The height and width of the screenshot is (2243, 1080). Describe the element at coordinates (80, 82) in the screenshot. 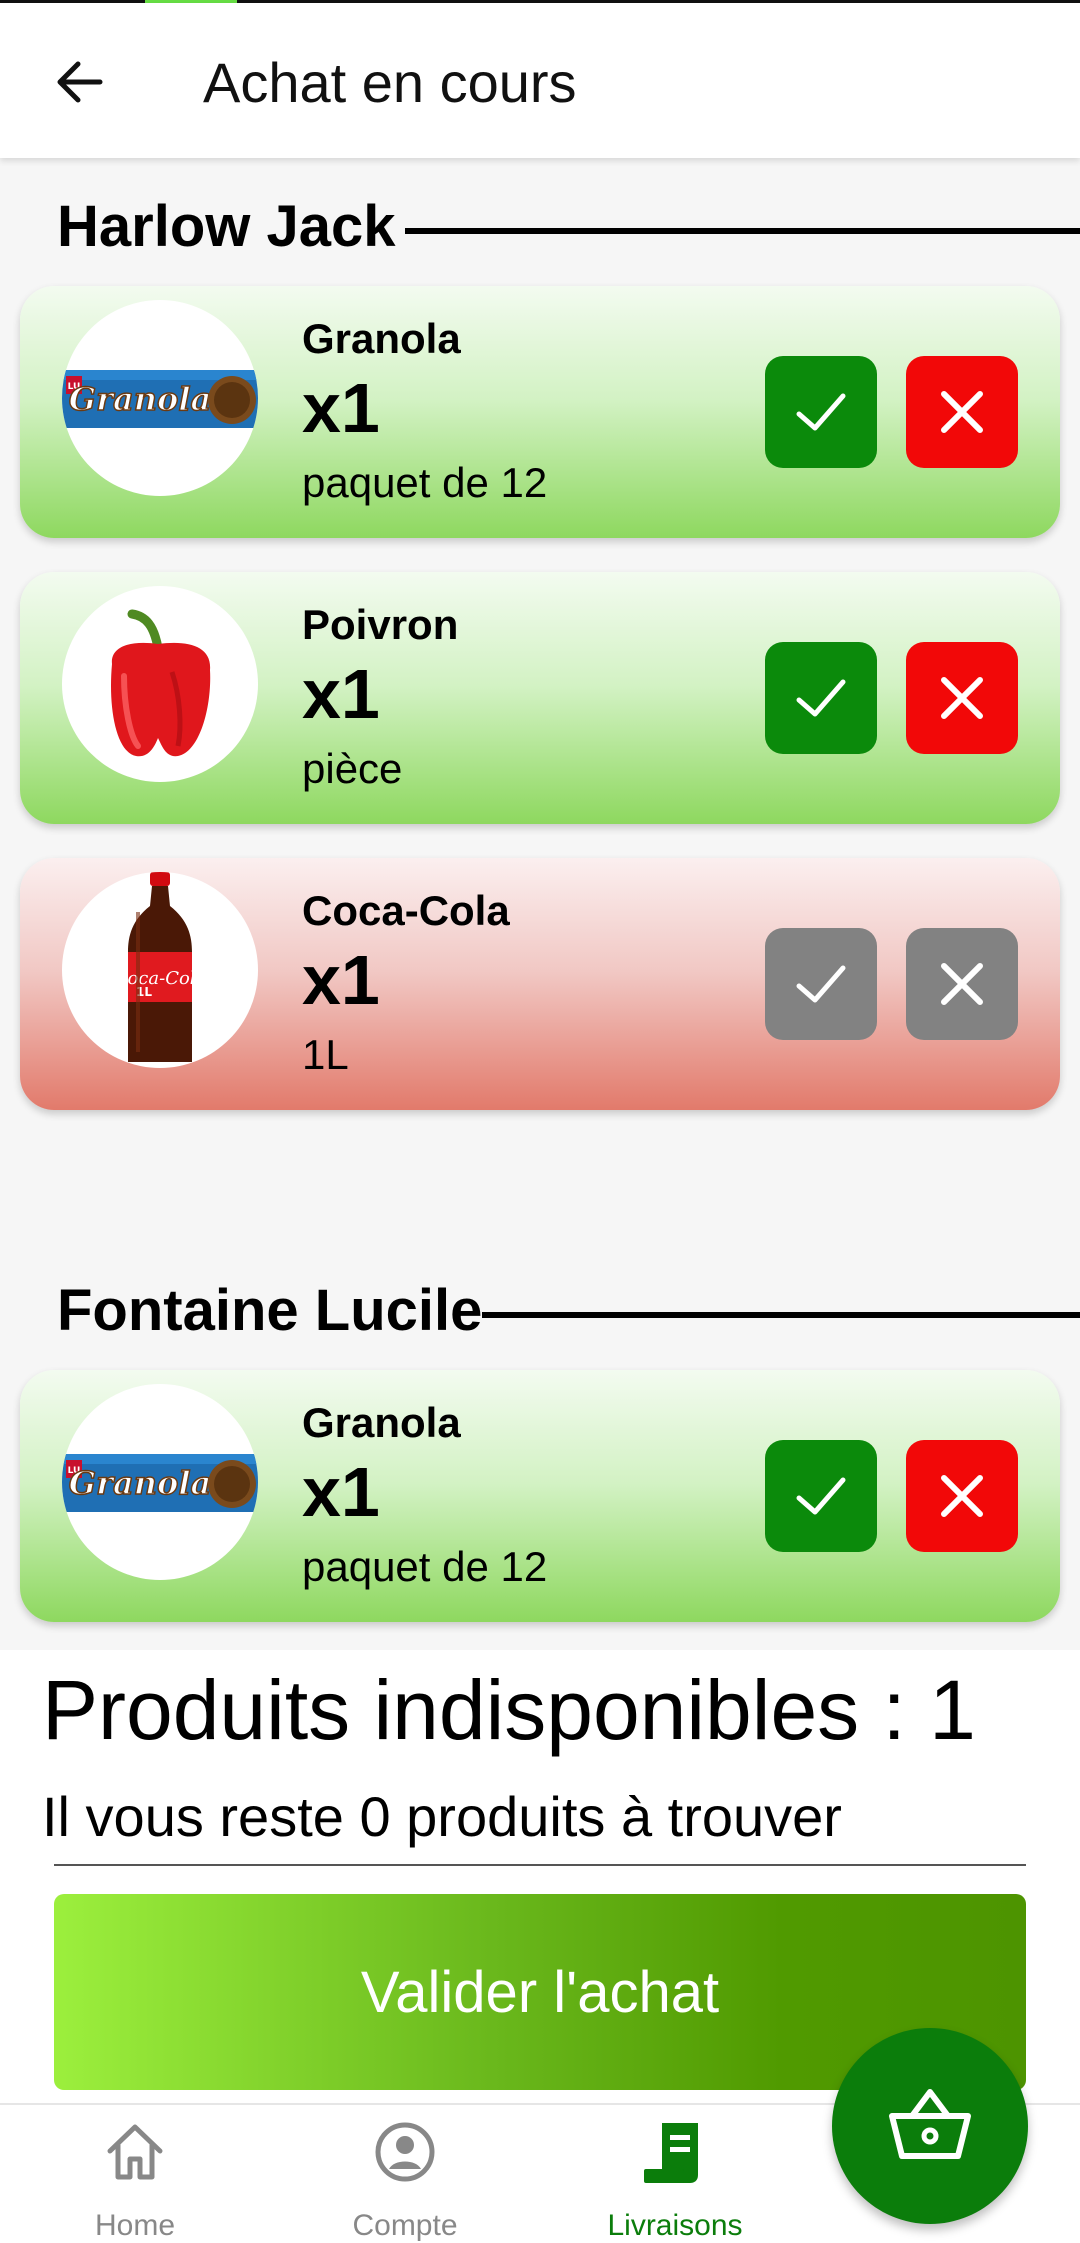

I see `back-arrow-icon` at that location.